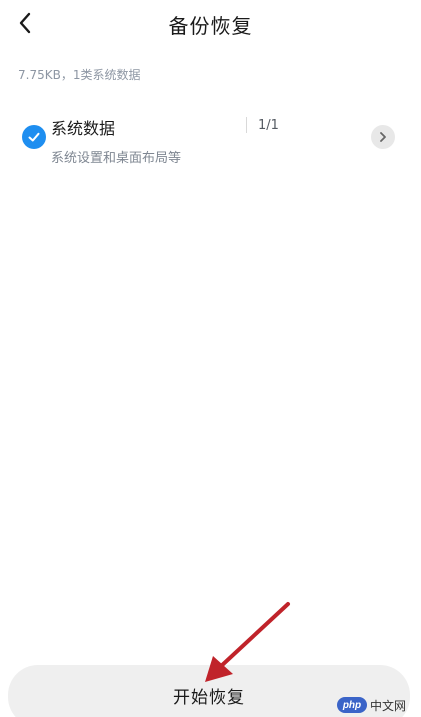 The width and height of the screenshot is (421, 717). Describe the element at coordinates (268, 125) in the screenshot. I see `item-count: 1/1` at that location.